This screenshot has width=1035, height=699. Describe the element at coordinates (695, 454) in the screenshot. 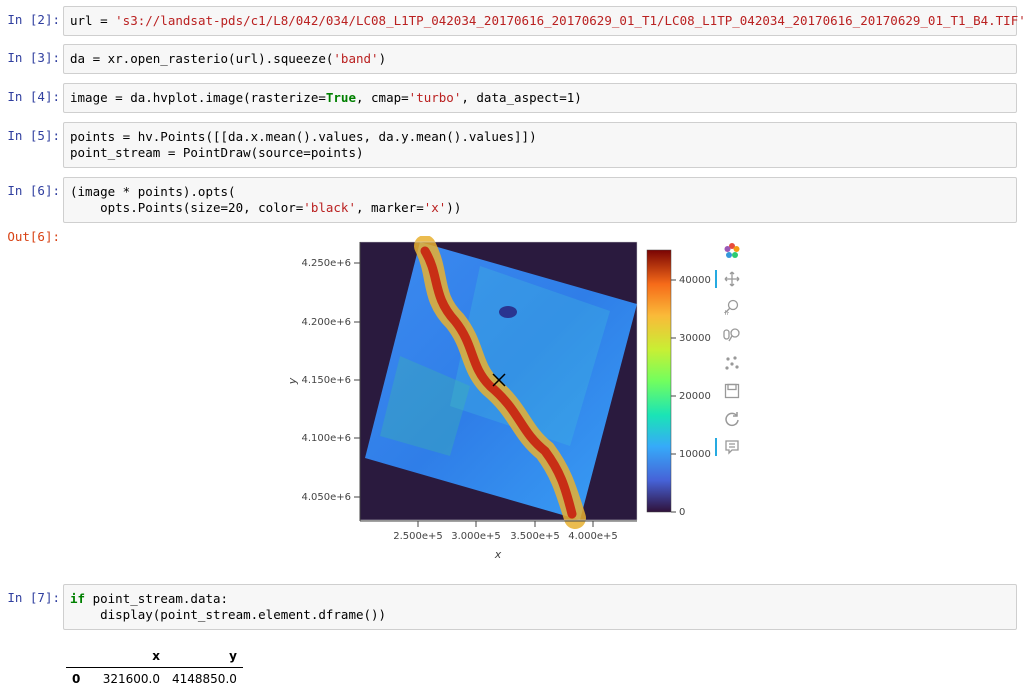

I see `colorbar-tick-label: 10000` at that location.